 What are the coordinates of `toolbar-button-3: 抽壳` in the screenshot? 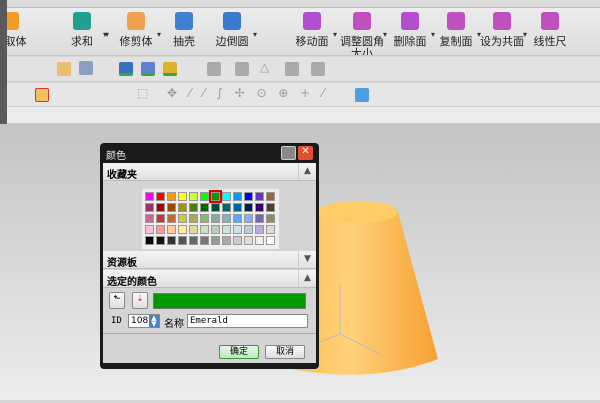 It's located at (184, 30).